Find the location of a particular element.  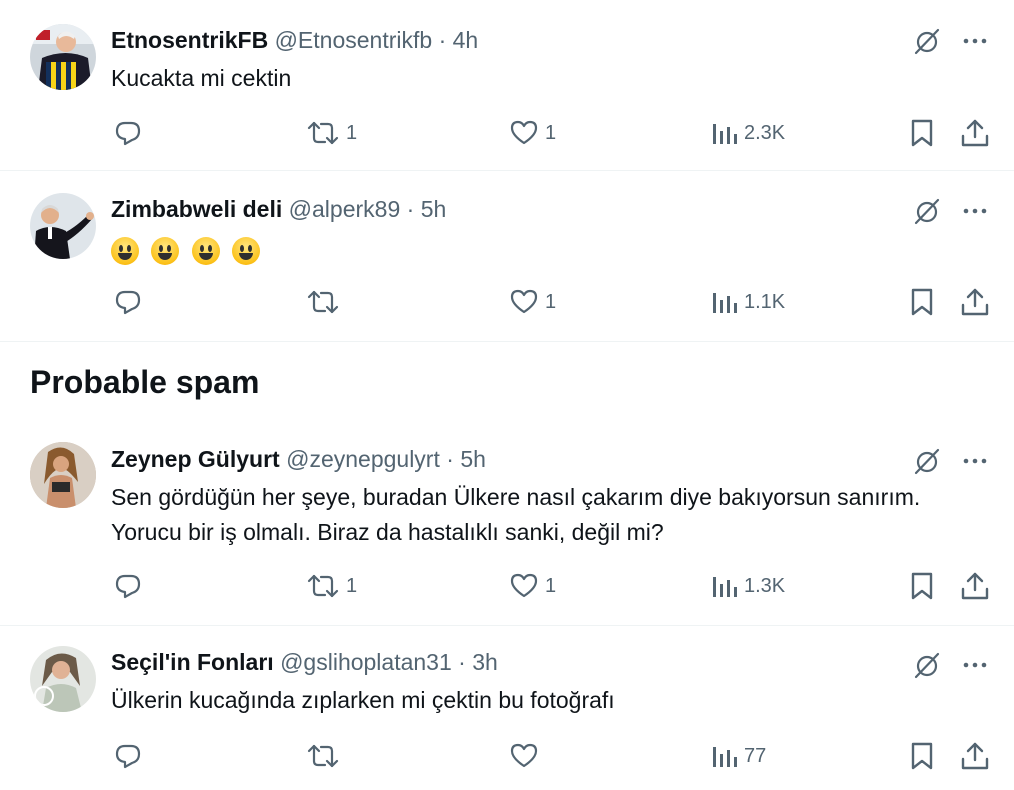

tweet-header: Zeynep Gülyurt @zeynepgulyrt · 5h is located at coordinates (298, 459).